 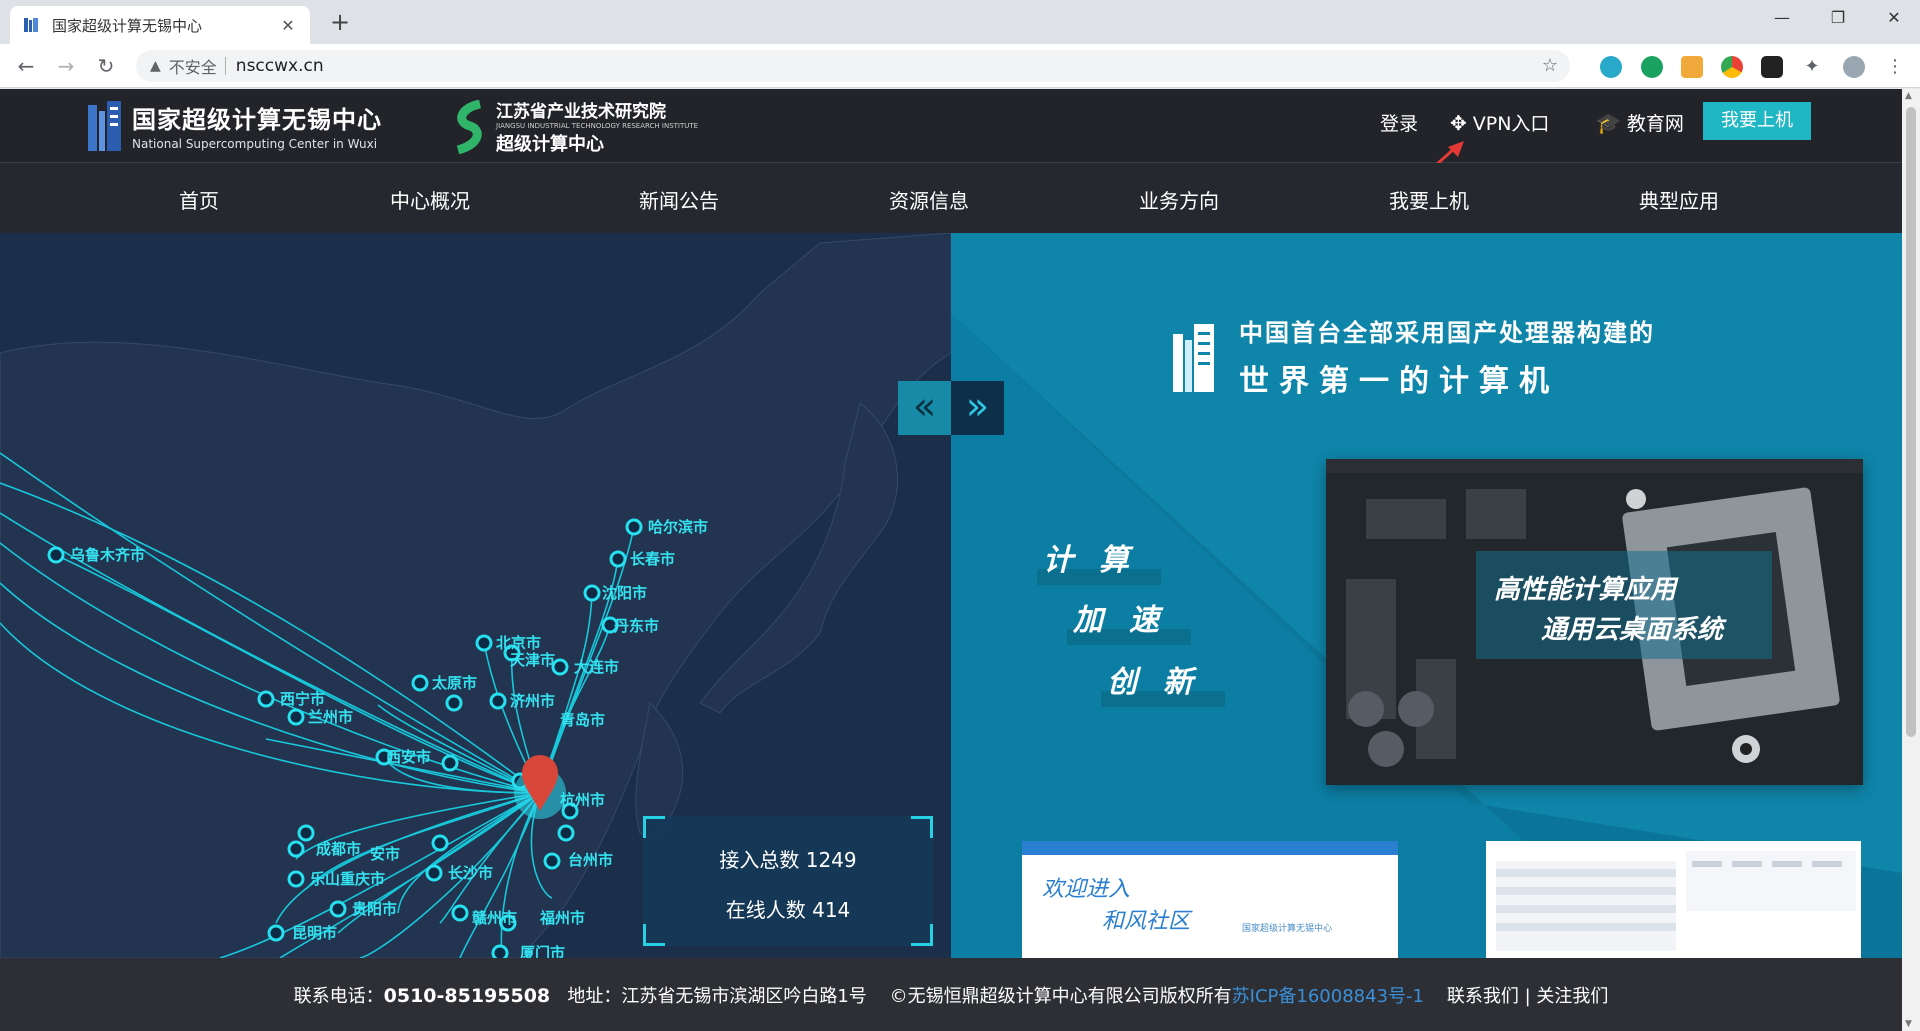 What do you see at coordinates (26, 66) in the screenshot?
I see `back-icon: ←` at bounding box center [26, 66].